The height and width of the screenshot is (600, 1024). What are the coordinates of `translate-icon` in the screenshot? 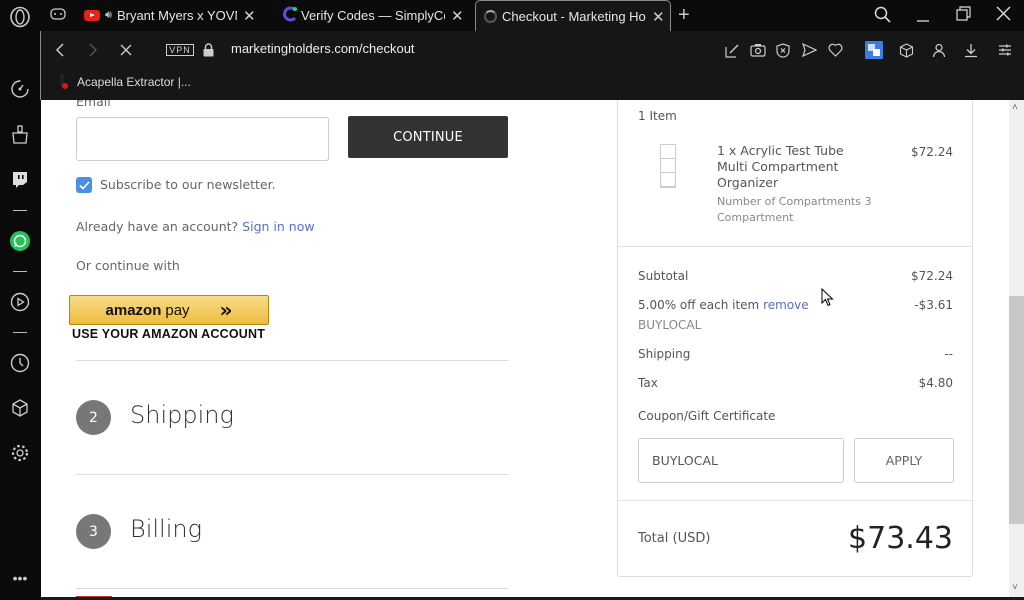 It's located at (874, 50).